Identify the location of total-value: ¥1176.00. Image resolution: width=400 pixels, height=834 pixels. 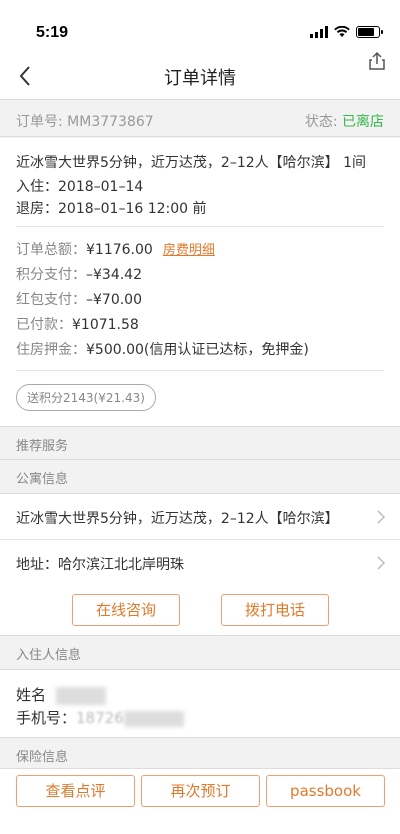
(119, 250).